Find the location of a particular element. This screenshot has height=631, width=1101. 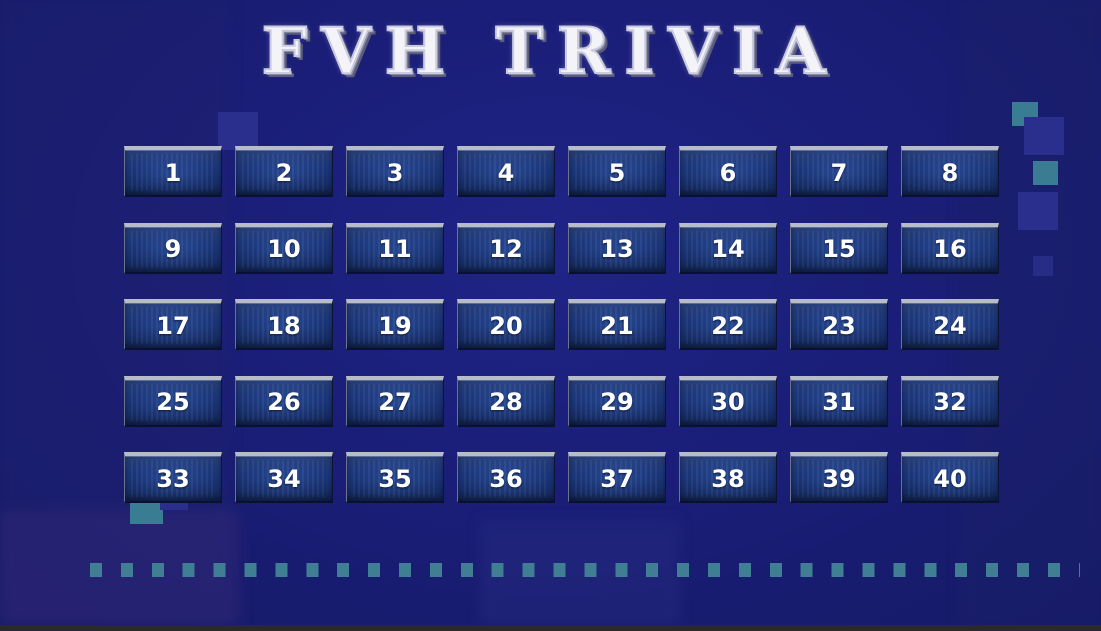

question-tile-number: 18 is located at coordinates (284, 325).